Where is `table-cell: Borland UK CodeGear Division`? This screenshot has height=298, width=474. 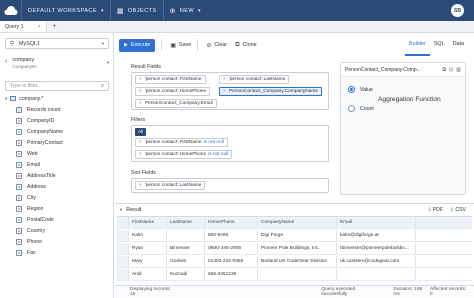 table-cell: Borland UK CodeGear Division is located at coordinates (297, 261).